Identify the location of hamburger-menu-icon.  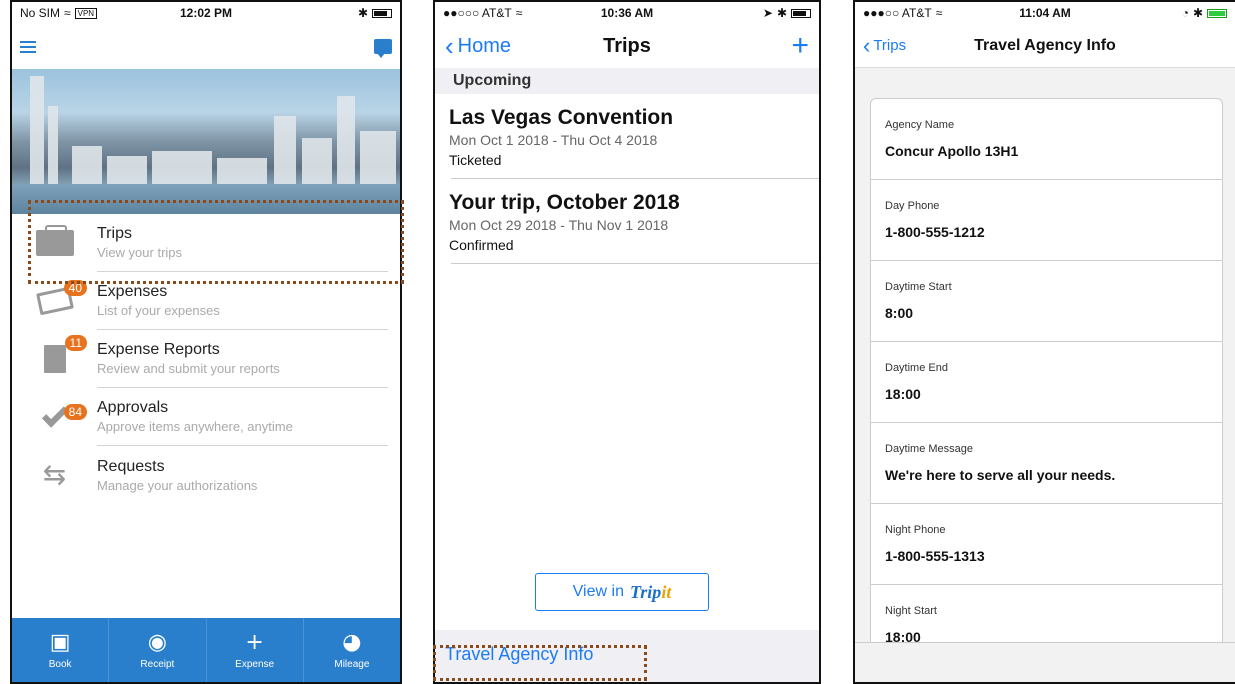
(28, 46).